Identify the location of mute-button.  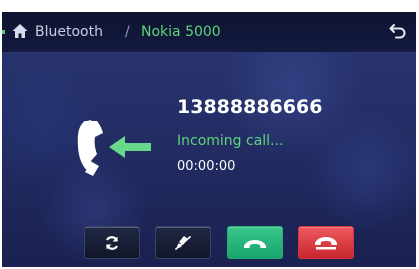
(183, 242).